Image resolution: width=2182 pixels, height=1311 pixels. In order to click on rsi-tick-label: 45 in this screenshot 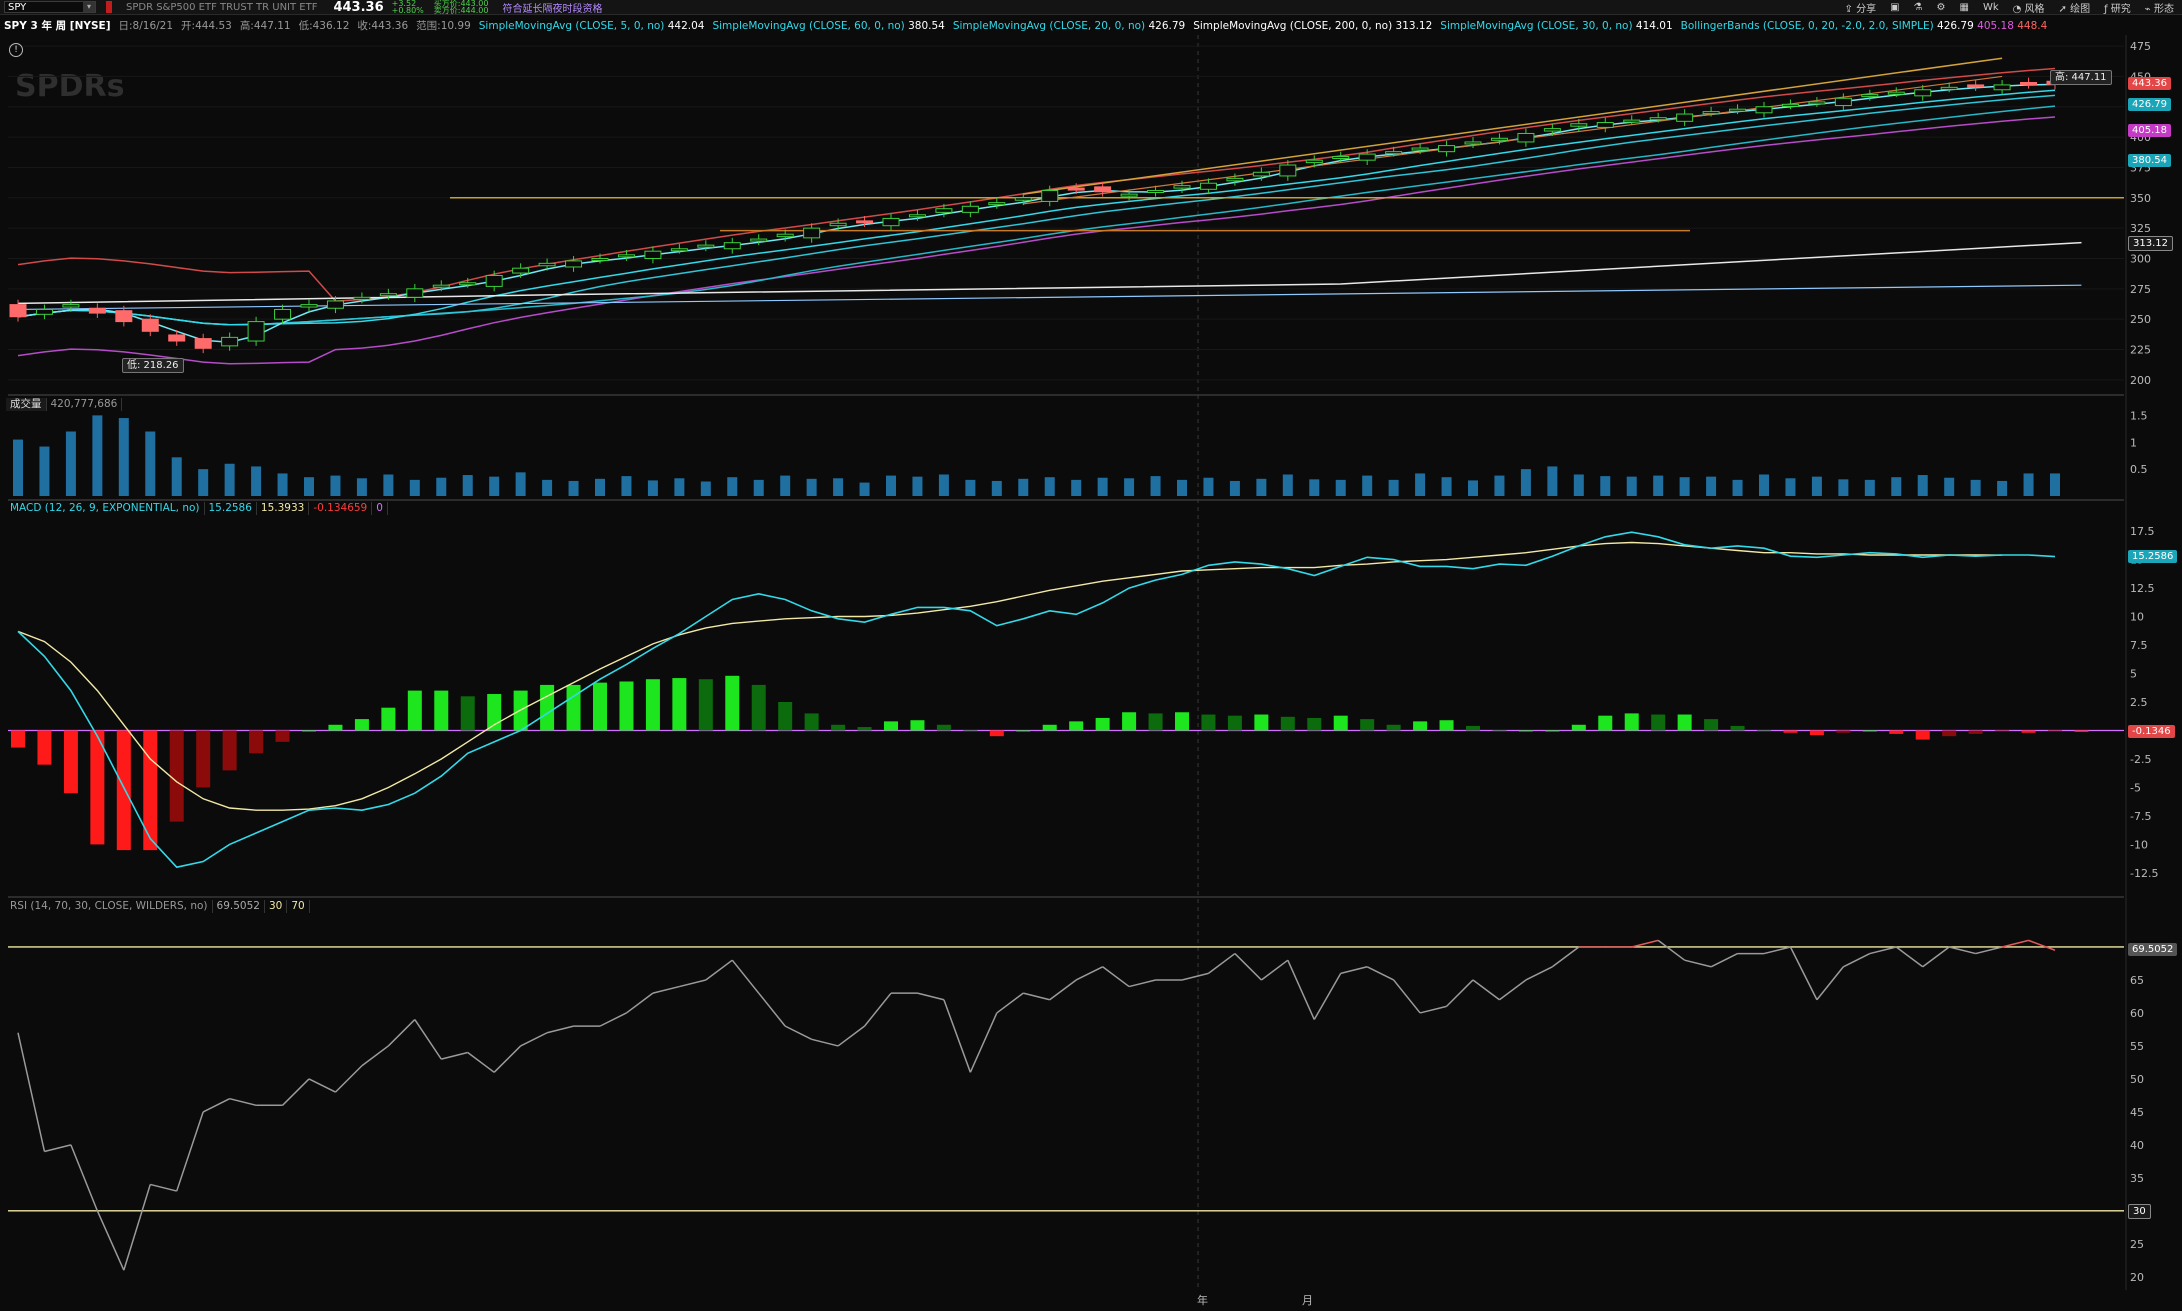, I will do `click(2137, 1112)`.